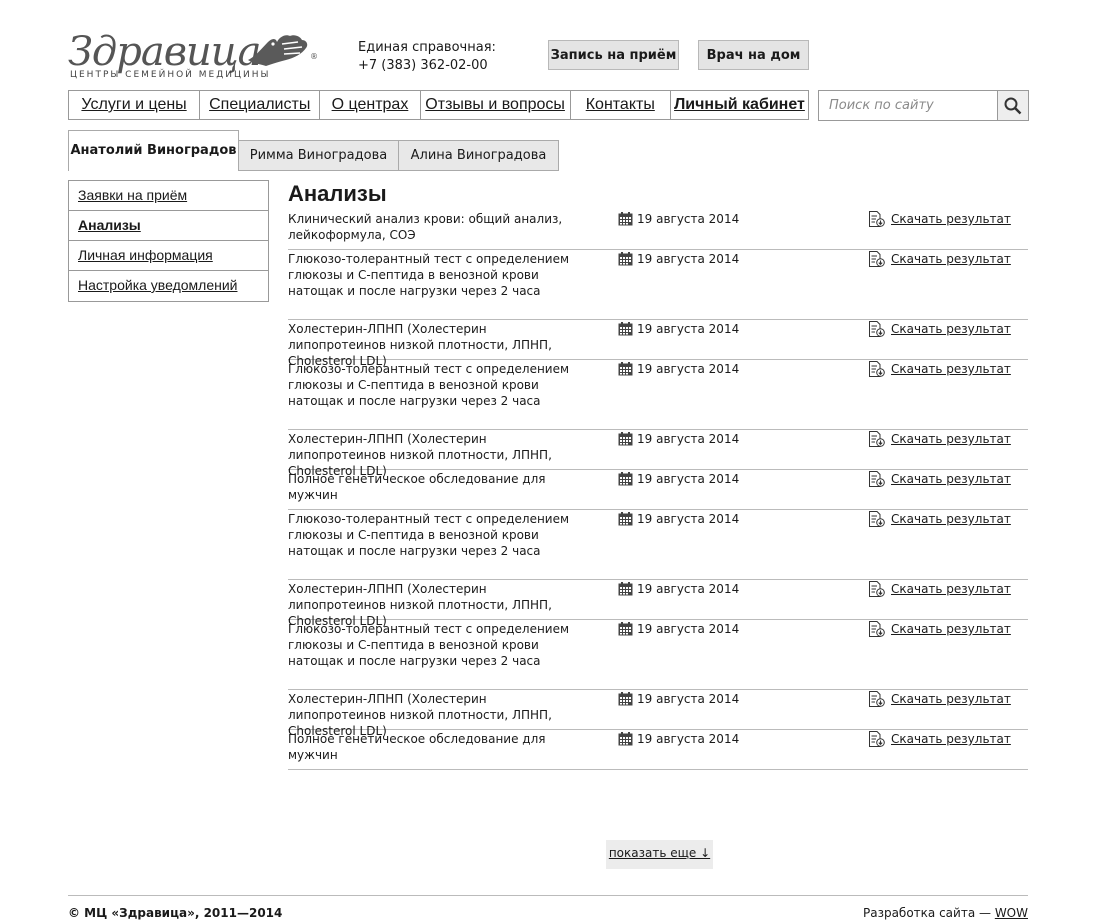  Describe the element at coordinates (153, 150) in the screenshot. I see `tab-patient-anatoly: Анатолий Виноградов` at that location.